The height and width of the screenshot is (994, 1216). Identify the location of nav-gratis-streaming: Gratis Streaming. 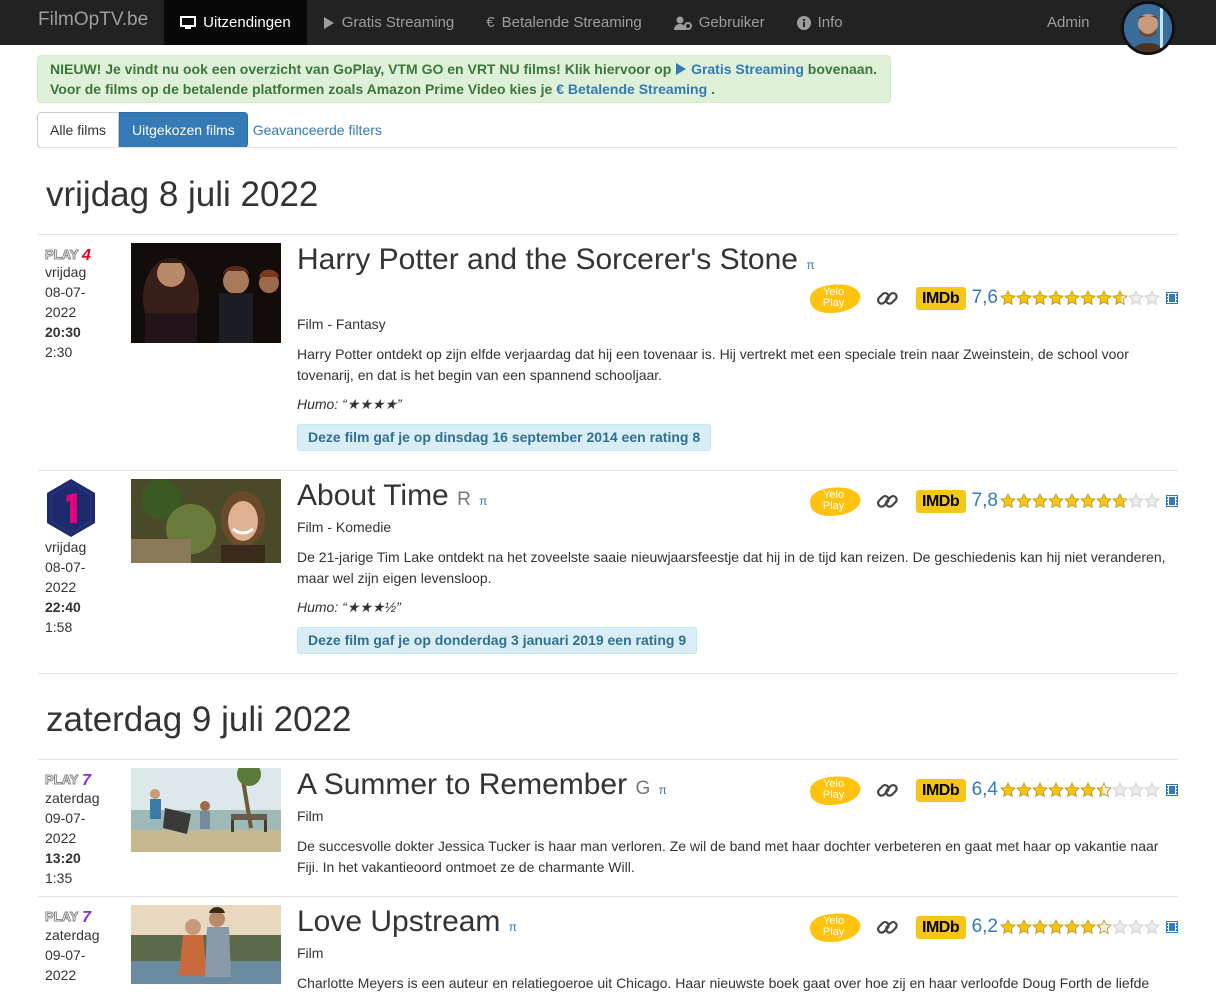
(389, 22).